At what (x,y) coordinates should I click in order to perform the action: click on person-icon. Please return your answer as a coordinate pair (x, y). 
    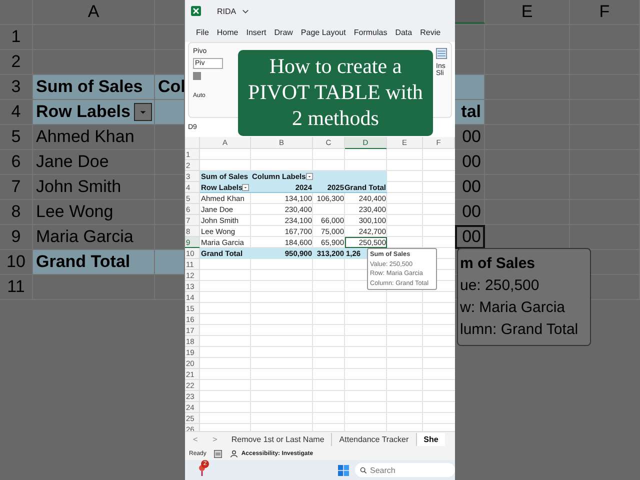
    Looking at the image, I should click on (234, 454).